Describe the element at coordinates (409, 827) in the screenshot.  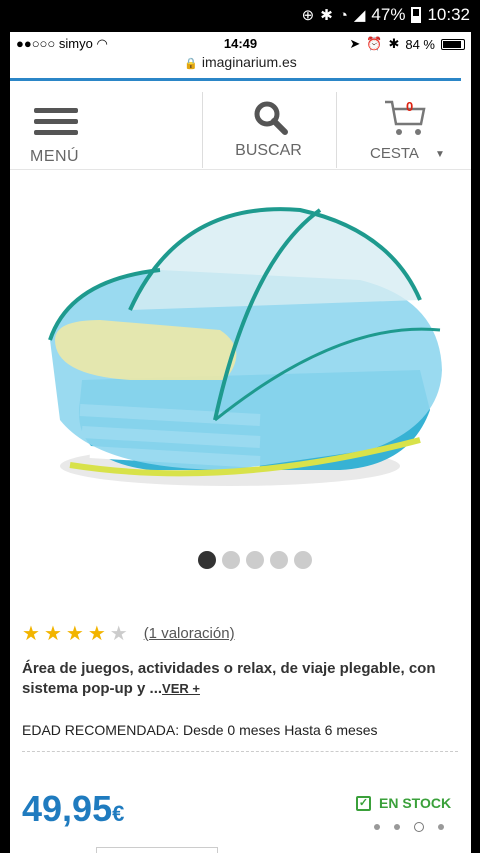
I see `page-indicator` at that location.